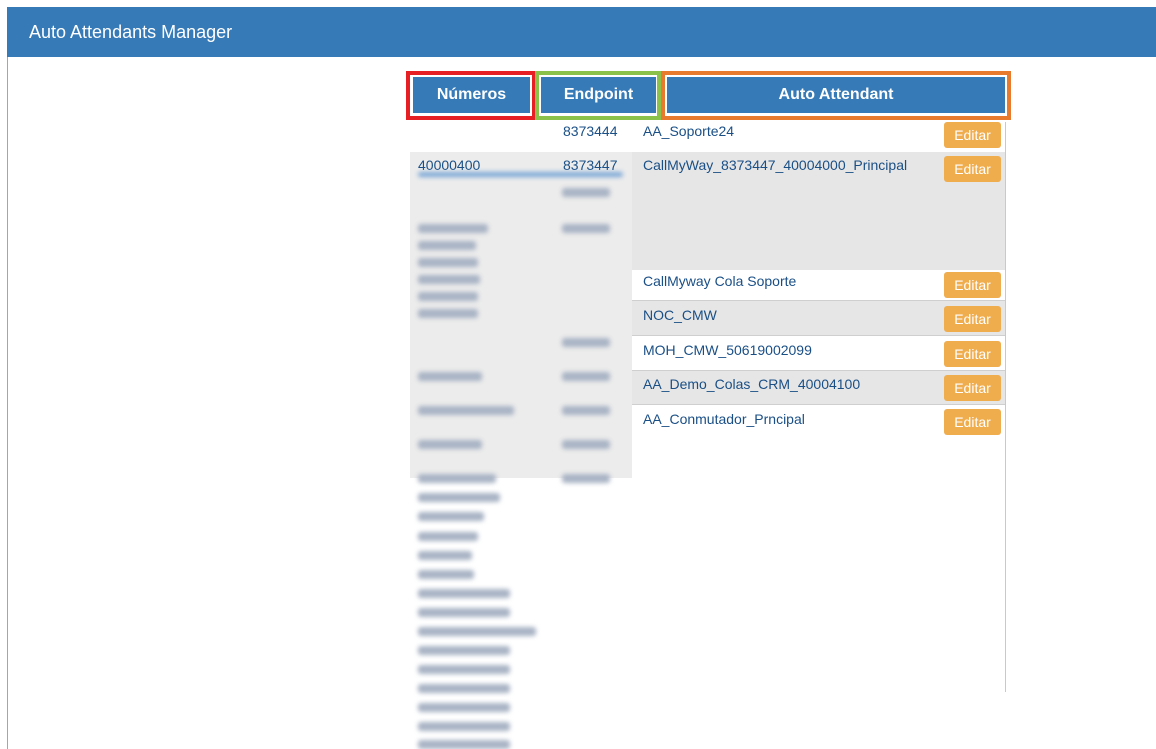 The width and height of the screenshot is (1156, 749). What do you see at coordinates (720, 281) in the screenshot?
I see `auto-attendant-name: CallMyway Cola Soporte` at bounding box center [720, 281].